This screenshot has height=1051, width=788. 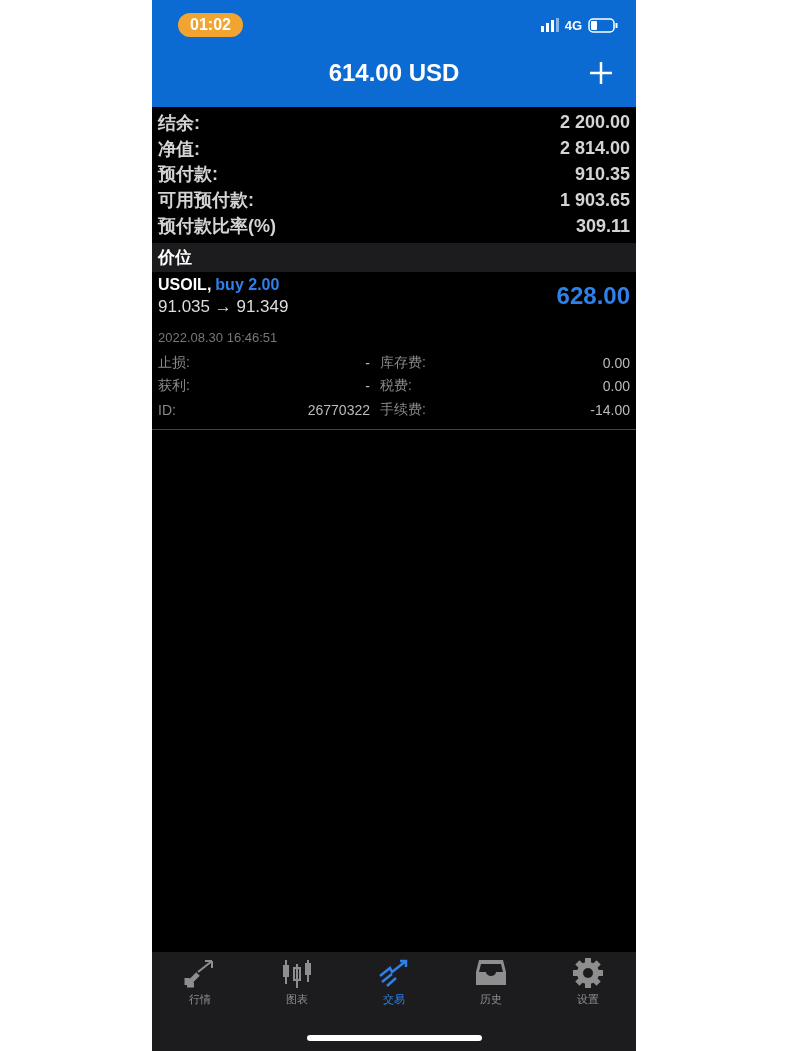 I want to click on tab-button: 历史, so click(x=491, y=982).